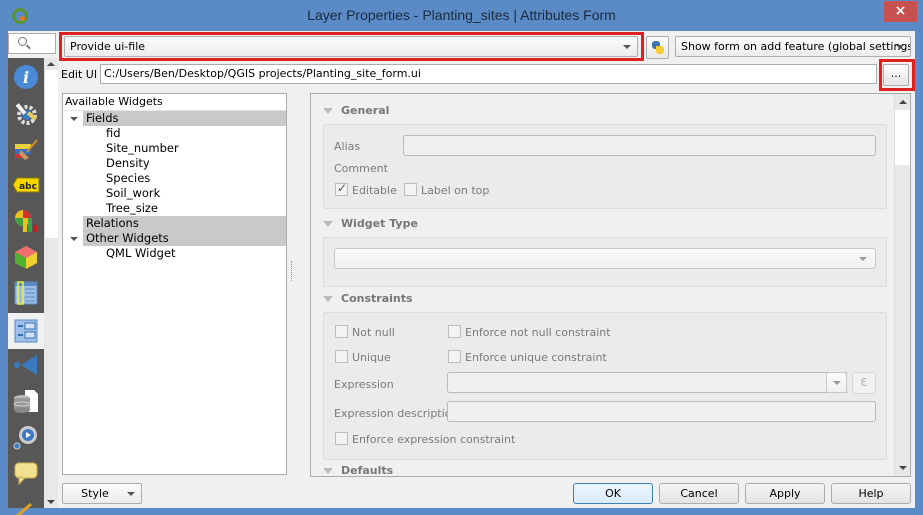  I want to click on sidebar-scrollbar-thumb, so click(51, 154).